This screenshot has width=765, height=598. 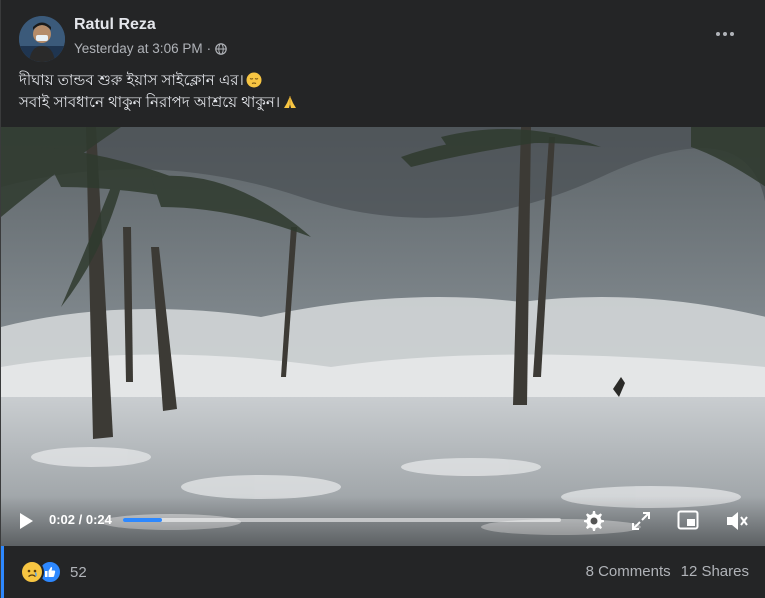 I want to click on pensive-face-emoji, so click(x=254, y=80).